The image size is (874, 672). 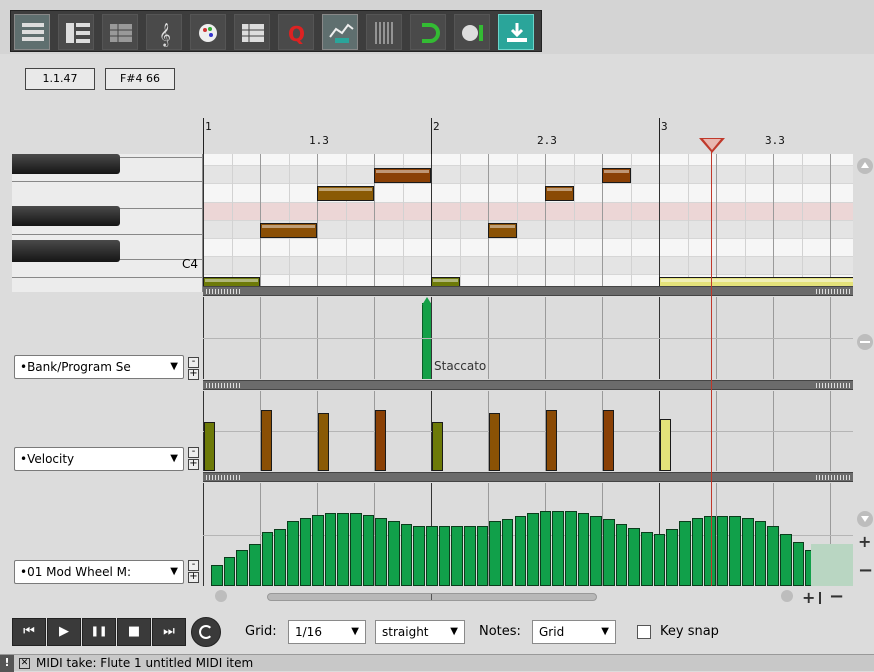 What do you see at coordinates (420, 632) in the screenshot?
I see `swing-select: straight ▼` at bounding box center [420, 632].